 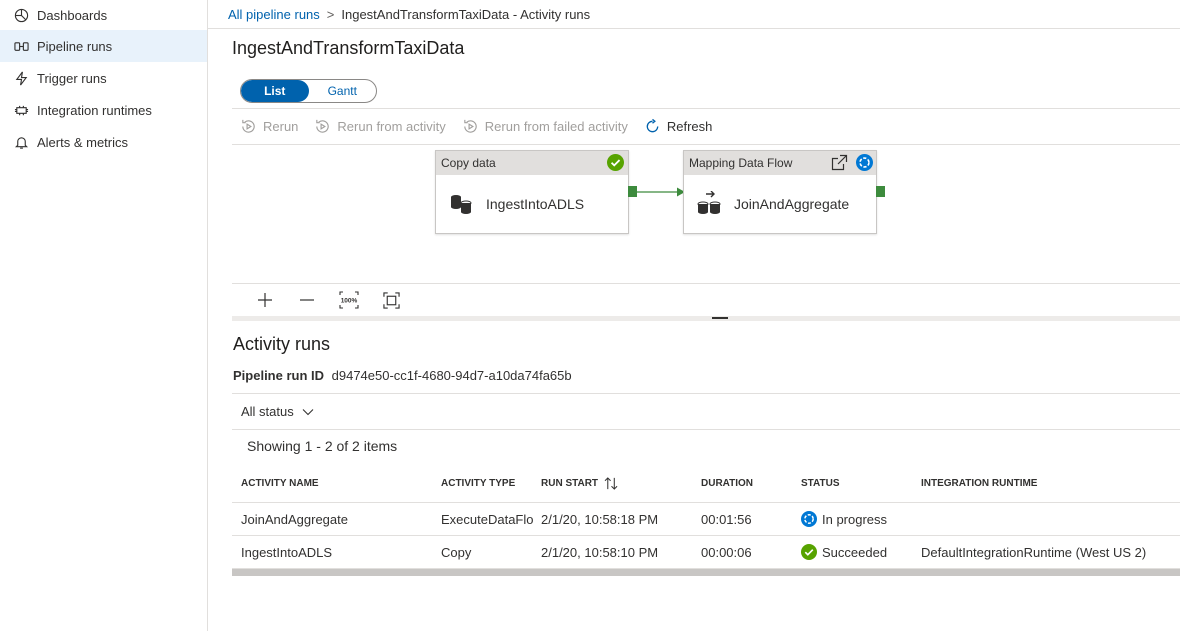 I want to click on run-id-label: Pipeline run ID, so click(x=279, y=375).